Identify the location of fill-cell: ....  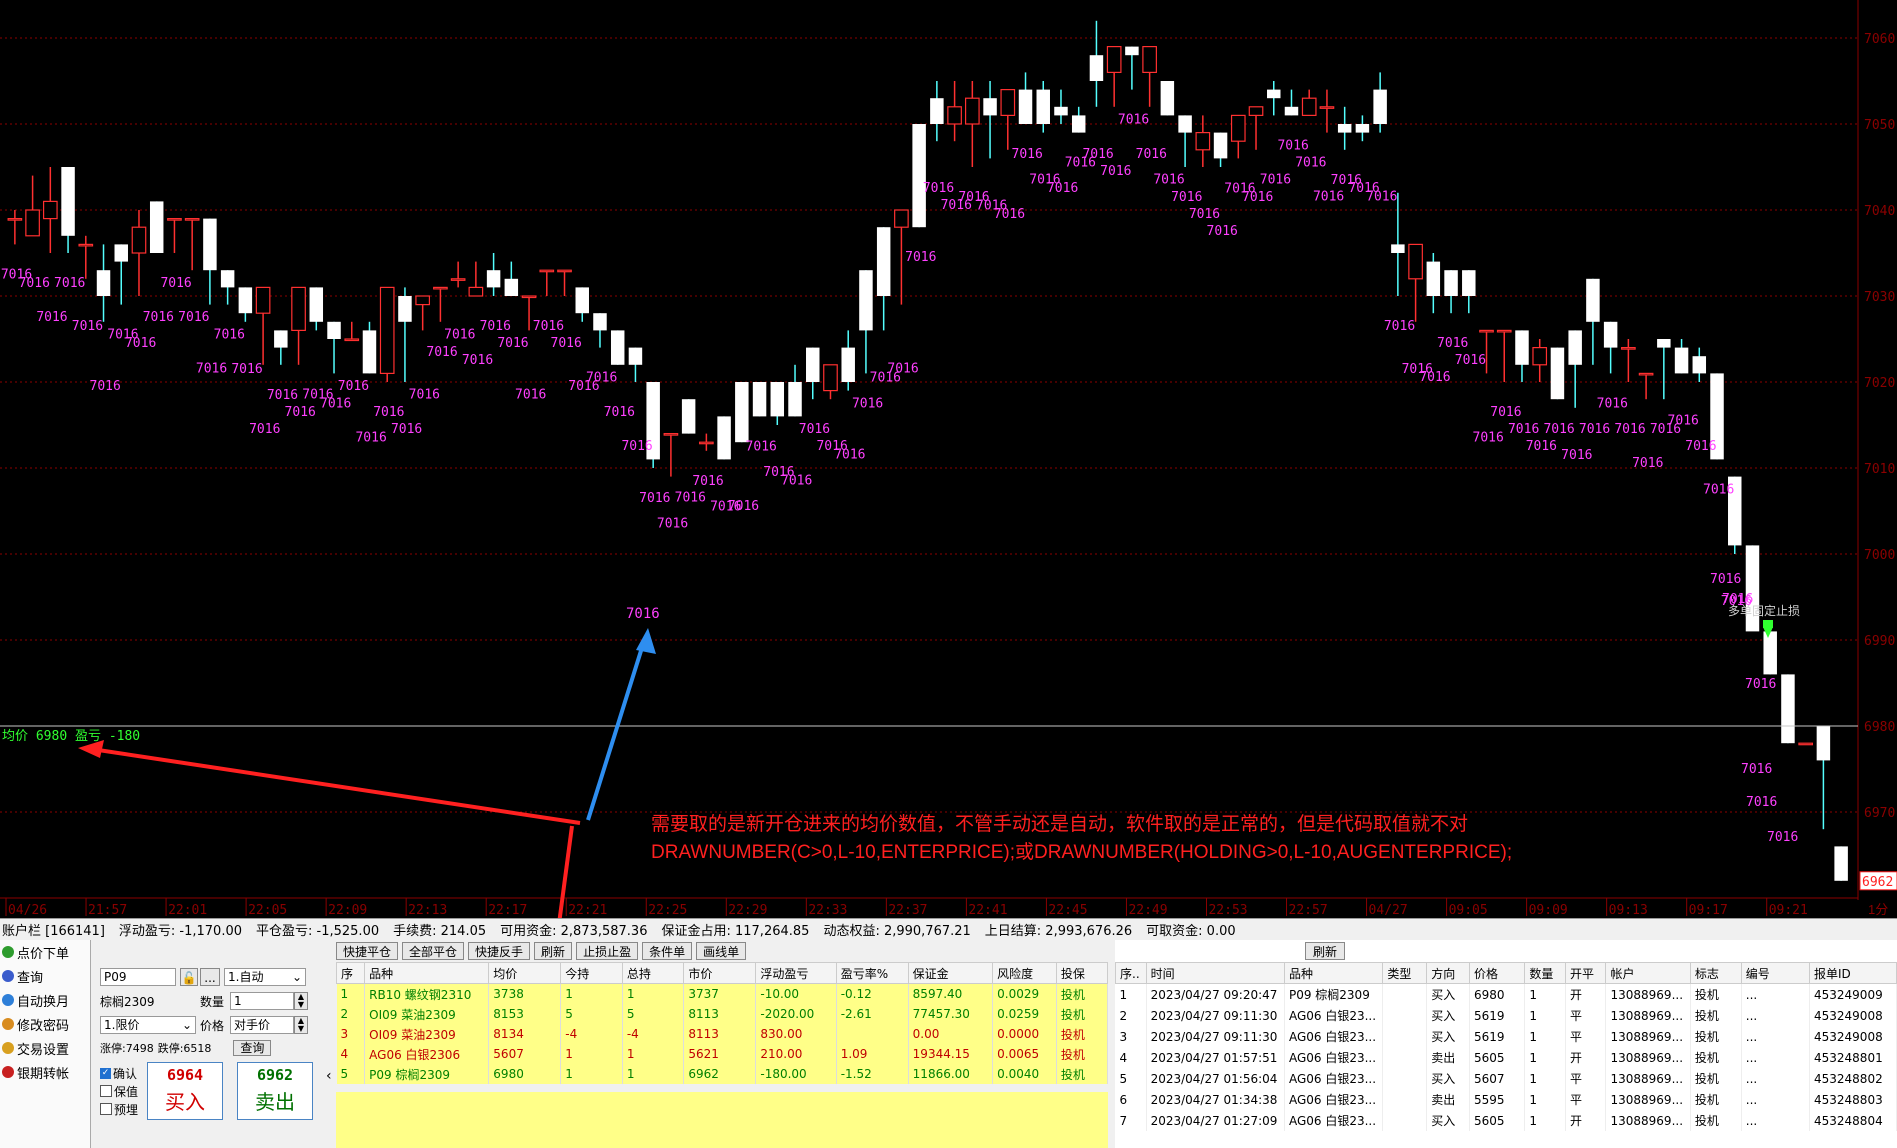
(1776, 1099).